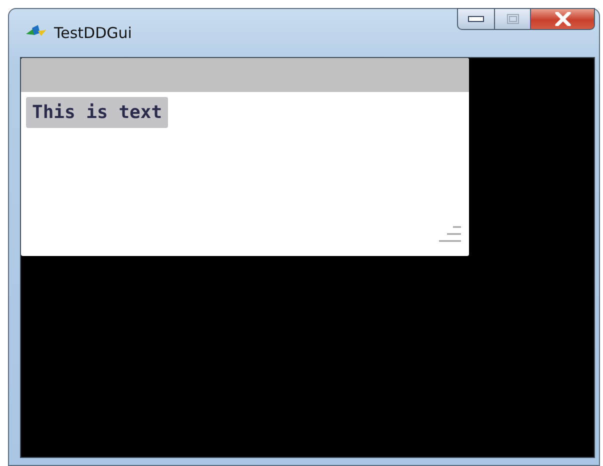 Image resolution: width=603 pixels, height=466 pixels. Describe the element at coordinates (97, 112) in the screenshot. I see `text-label: This is text` at that location.